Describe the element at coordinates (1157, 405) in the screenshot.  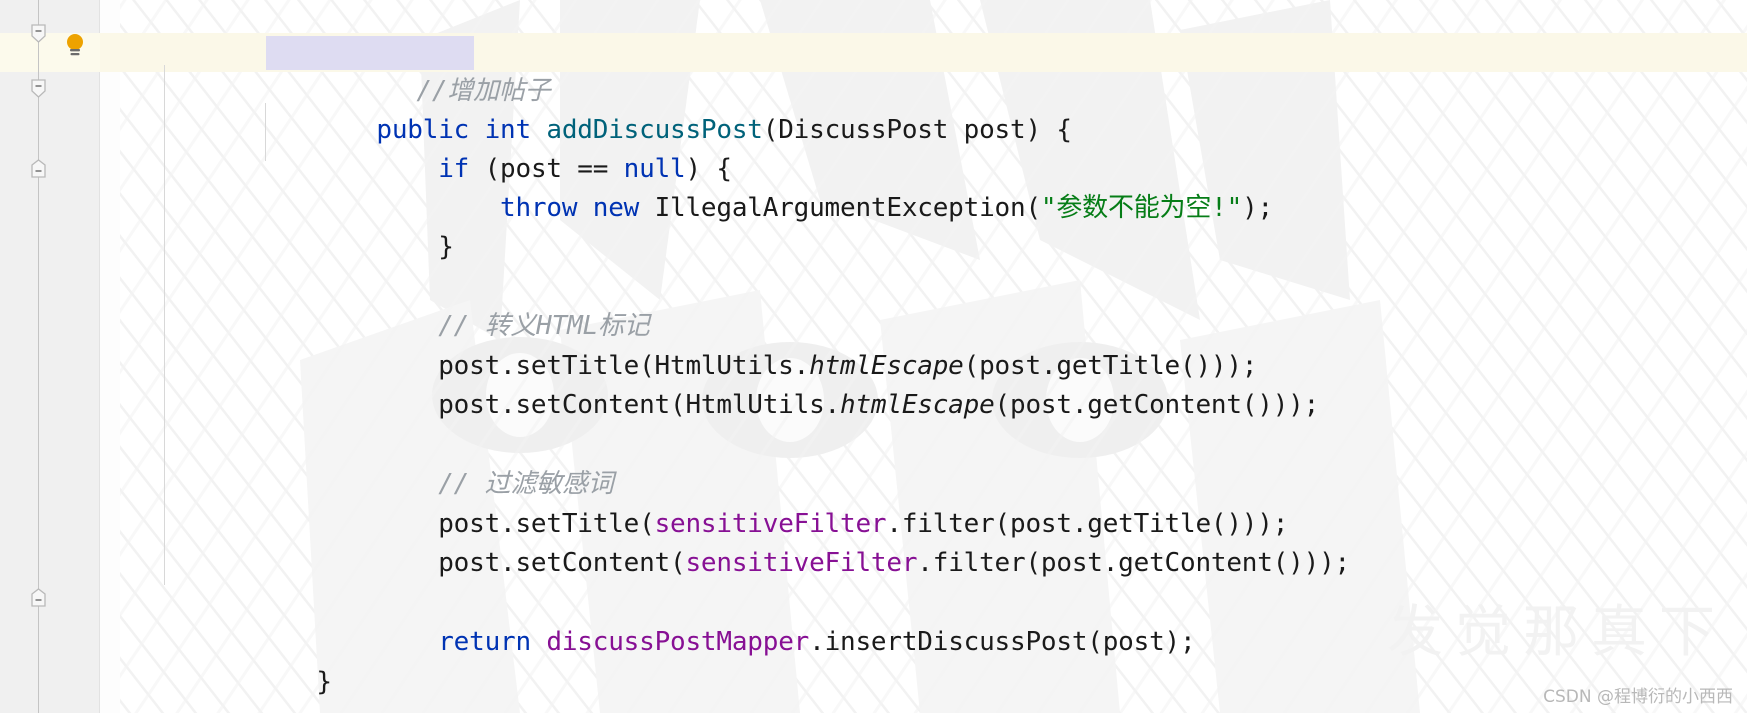
I see `code-token-plain: (post.getContent()));` at that location.